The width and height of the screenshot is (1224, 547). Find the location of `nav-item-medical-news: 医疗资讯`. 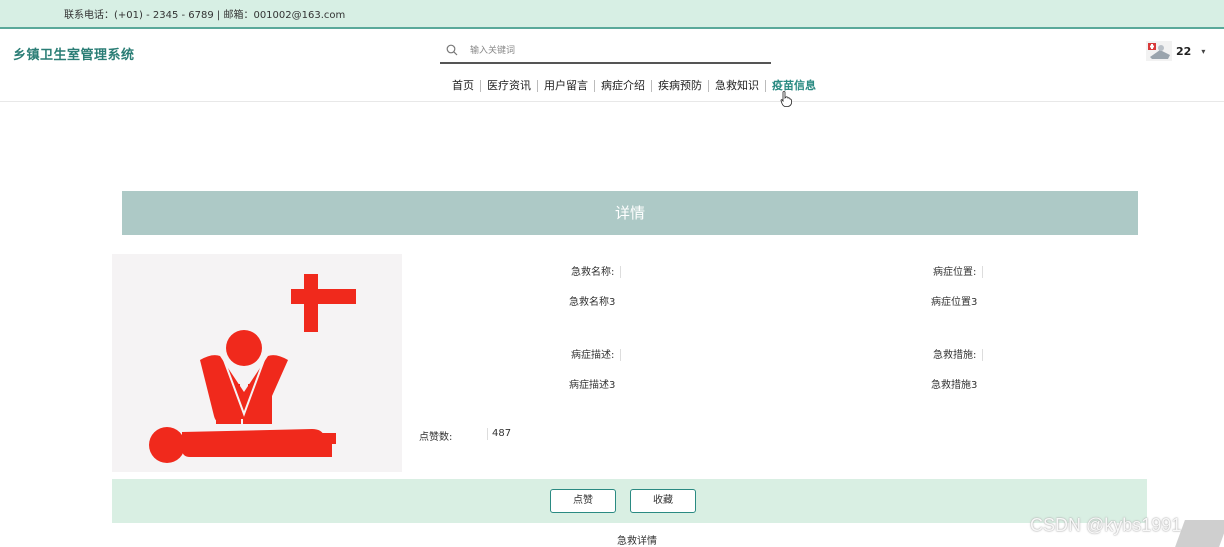

nav-item-medical-news: 医疗资讯 is located at coordinates (509, 86).